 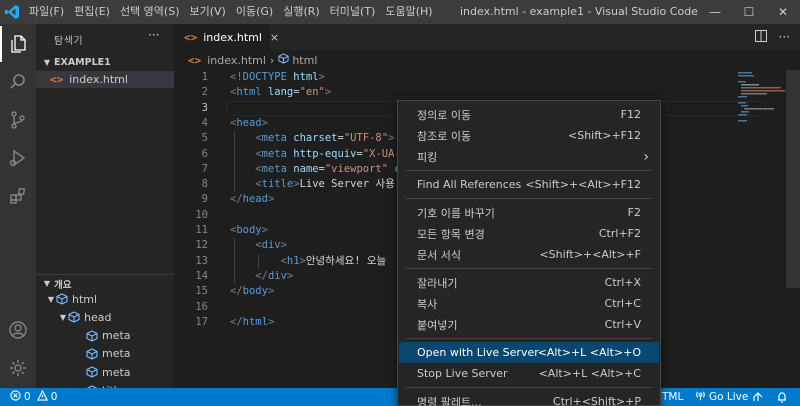 What do you see at coordinates (589, 352) in the screenshot?
I see `menu-item-shortcut: <Alt>+L <Alt>+O` at bounding box center [589, 352].